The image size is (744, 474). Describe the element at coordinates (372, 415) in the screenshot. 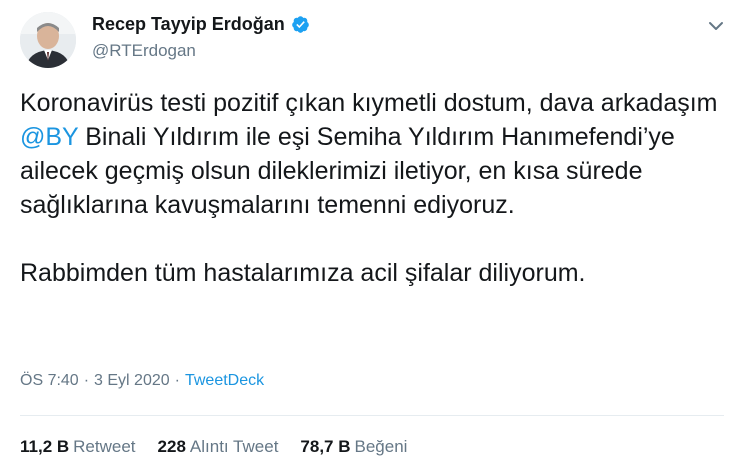

I see `divider` at that location.